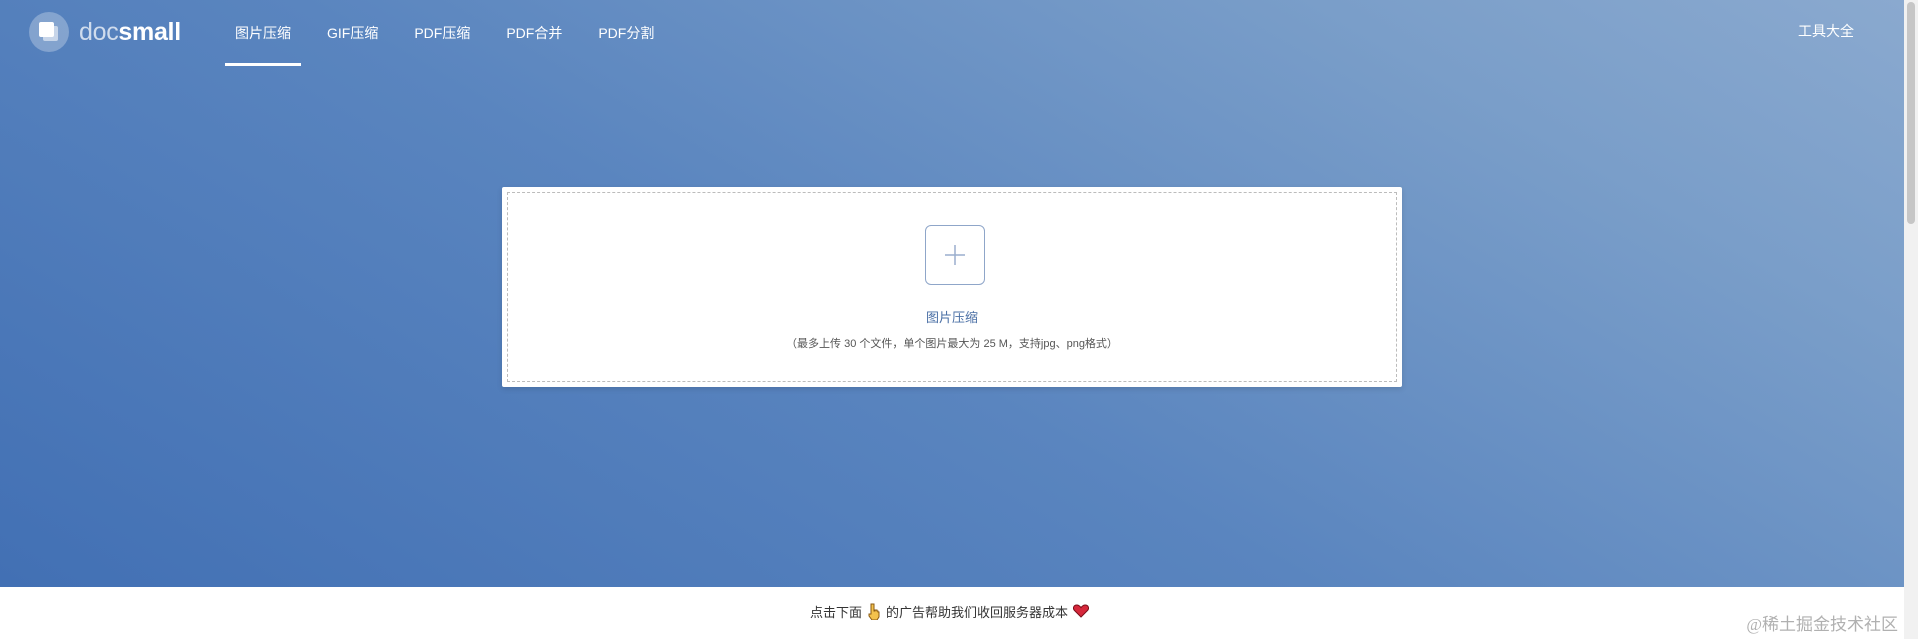  What do you see at coordinates (626, 33) in the screenshot?
I see `nav-item-pdf-split: PDF分割` at bounding box center [626, 33].